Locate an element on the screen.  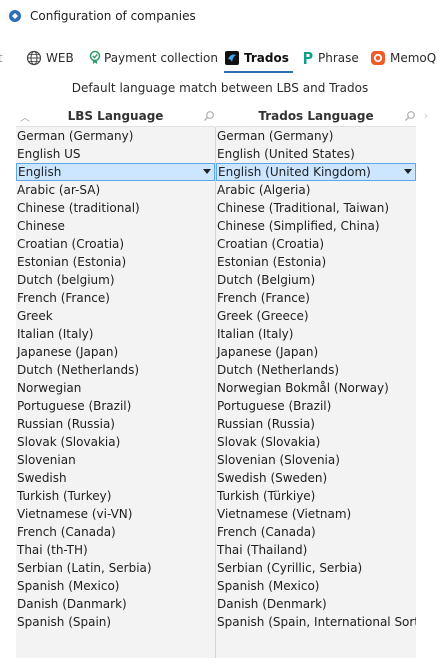
lbs-language-cell: Dutch (belgium) is located at coordinates (115, 280).